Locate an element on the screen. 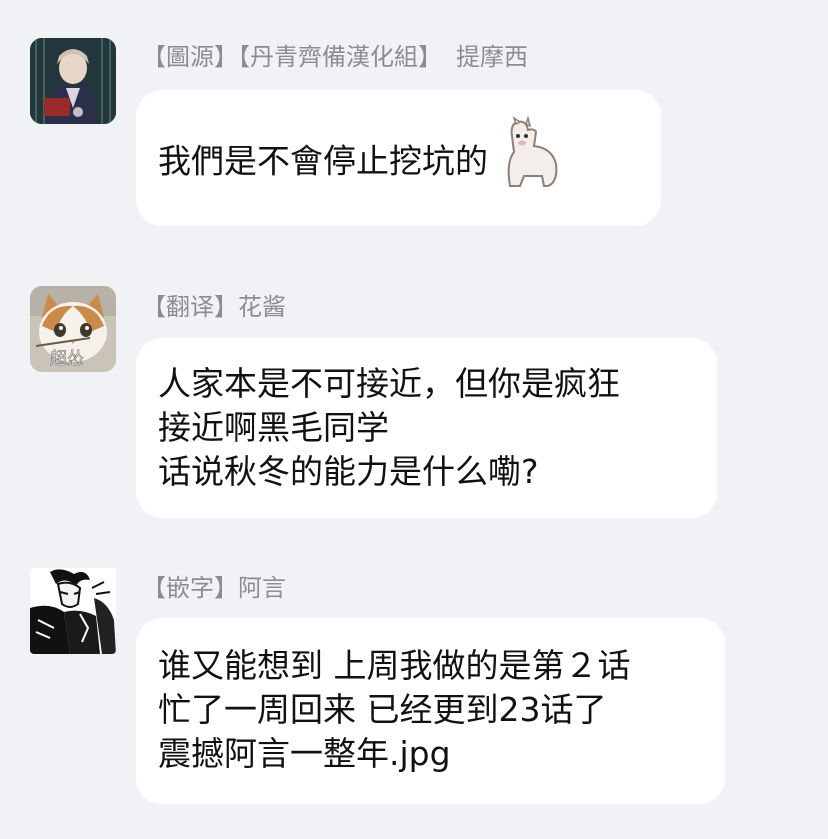  sender-role: 【圖源】【丹青齊備漢化組】 is located at coordinates (292, 57).